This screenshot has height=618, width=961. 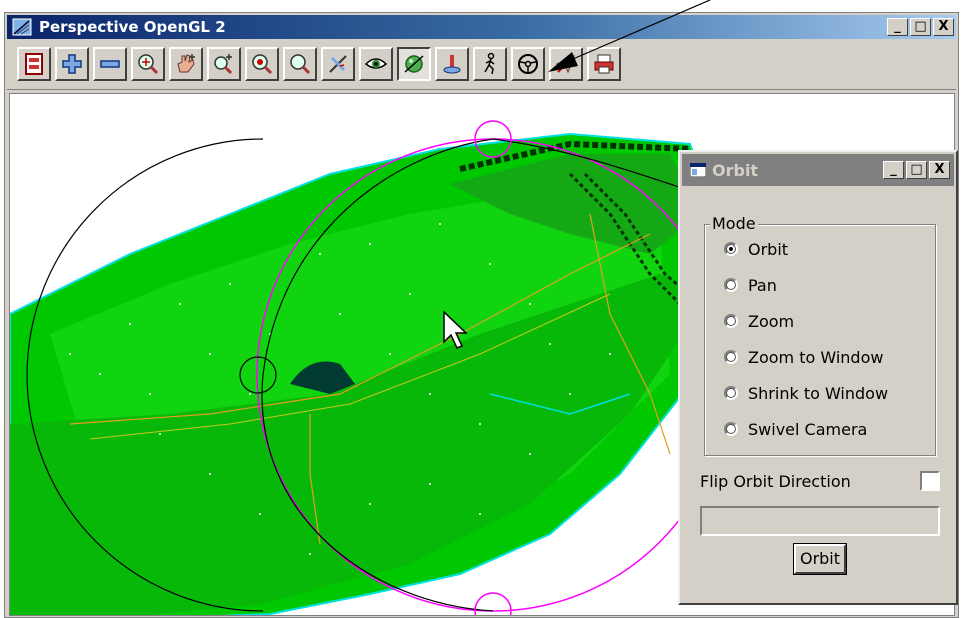 I want to click on add-icon, so click(x=72, y=64).